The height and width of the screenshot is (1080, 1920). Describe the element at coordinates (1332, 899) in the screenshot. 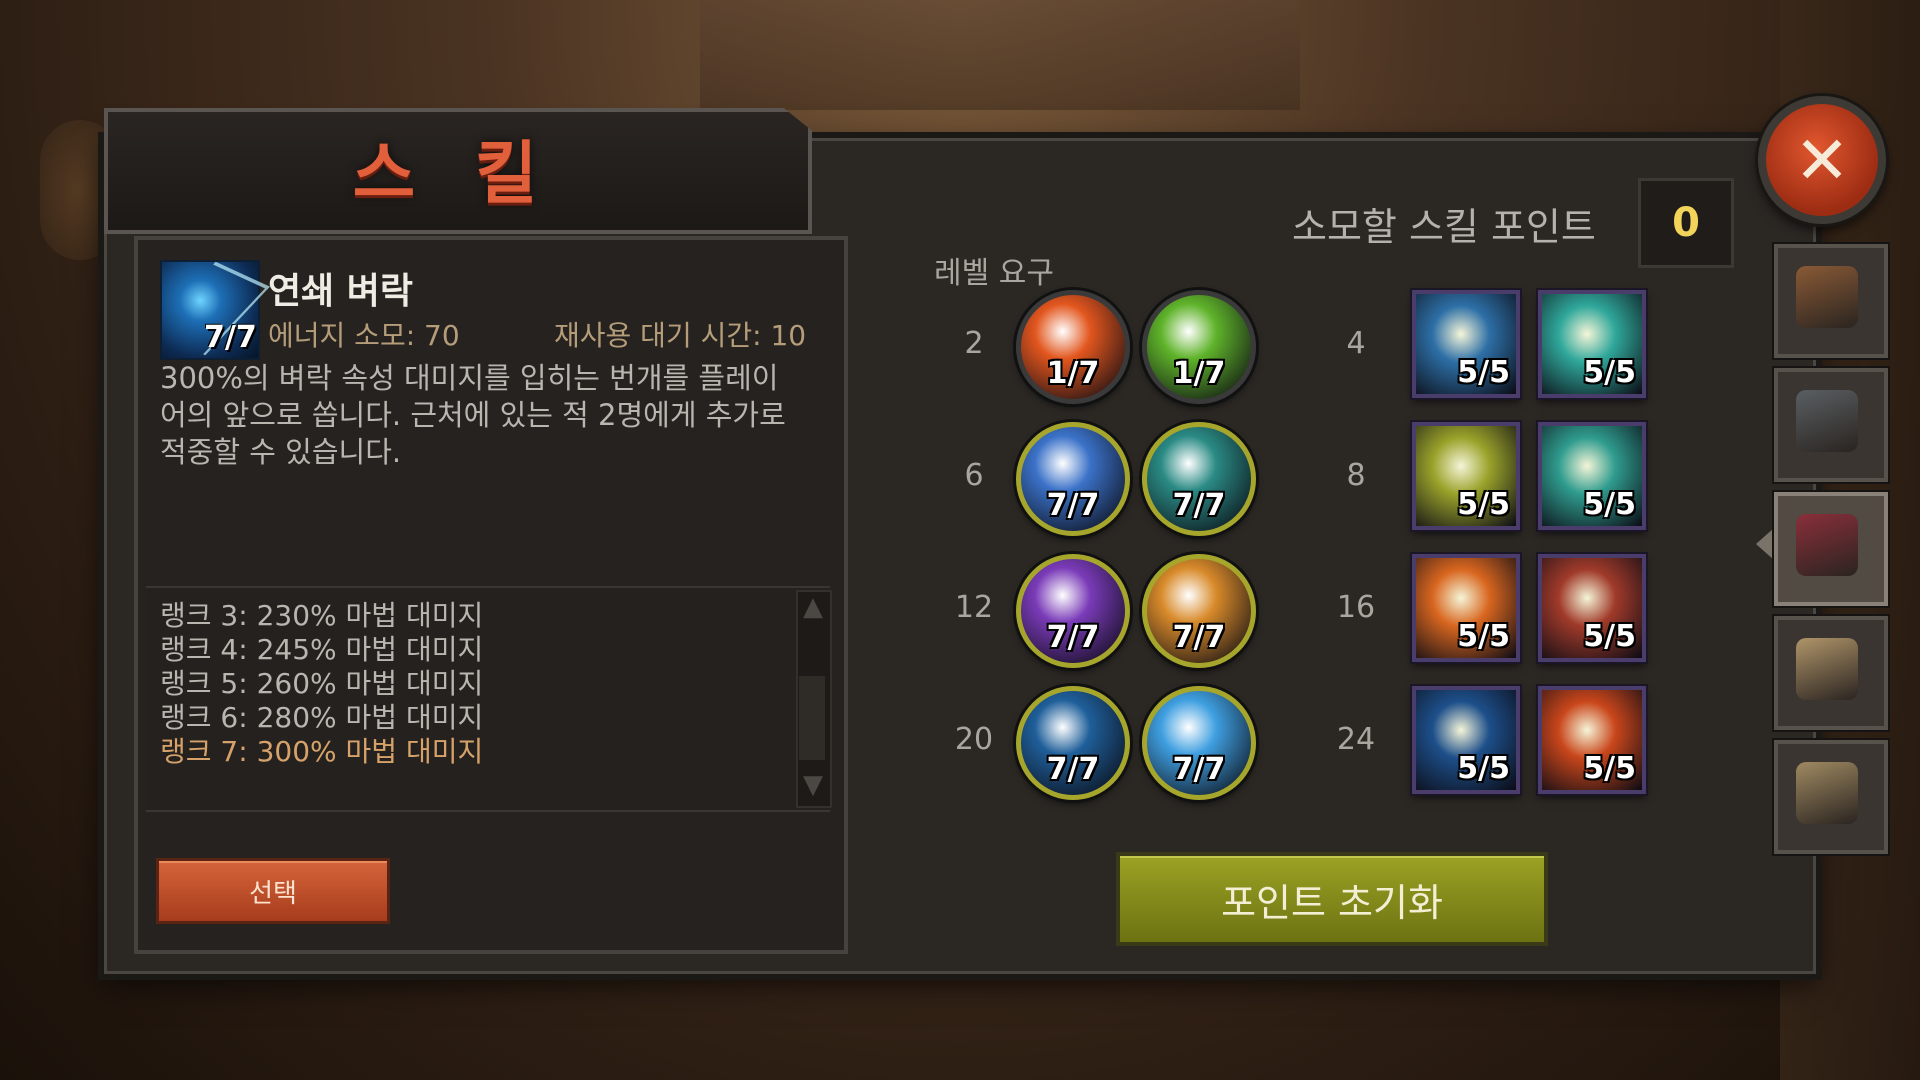

I see `reset-points-button: 포인트 초기화` at that location.